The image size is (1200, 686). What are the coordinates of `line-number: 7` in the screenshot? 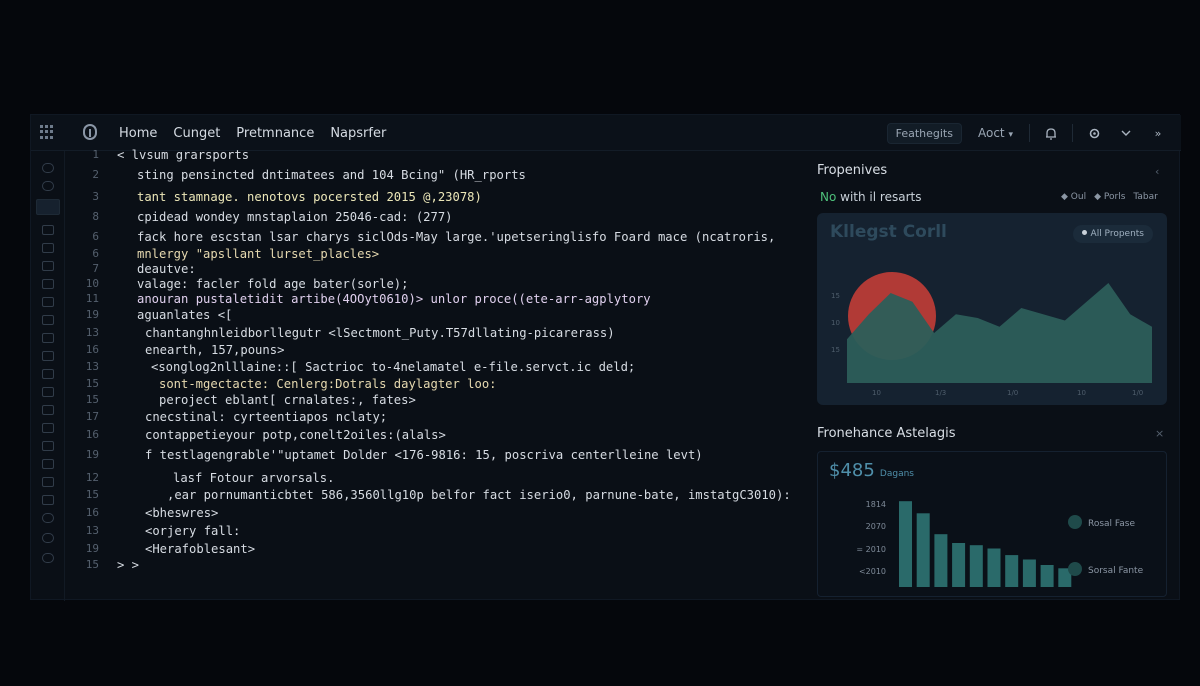 It's located at (95, 268).